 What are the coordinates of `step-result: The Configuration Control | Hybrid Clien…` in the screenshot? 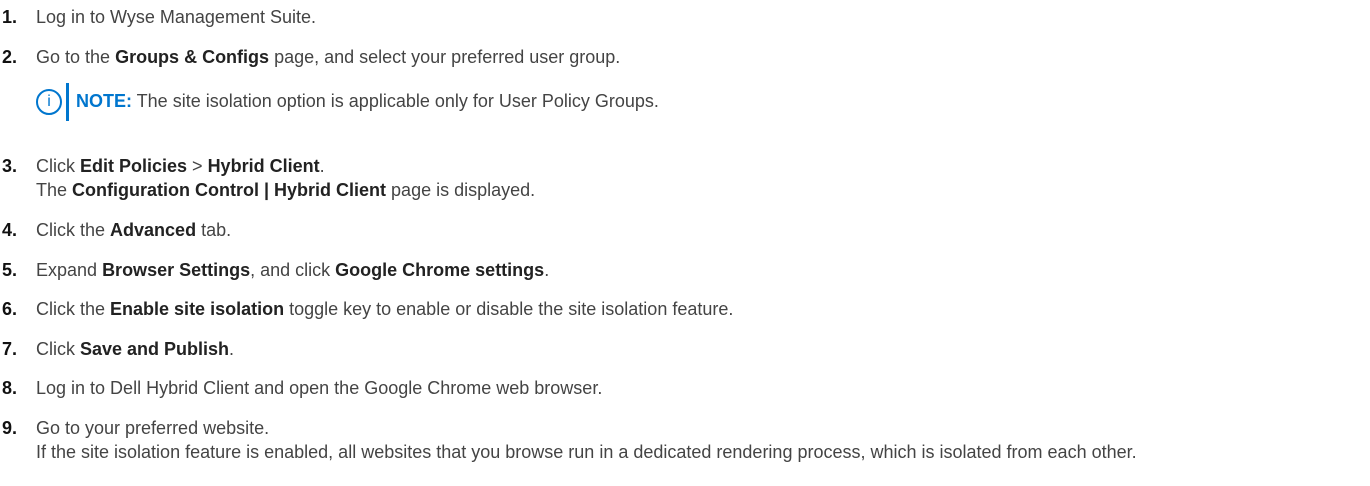 It's located at (286, 190).